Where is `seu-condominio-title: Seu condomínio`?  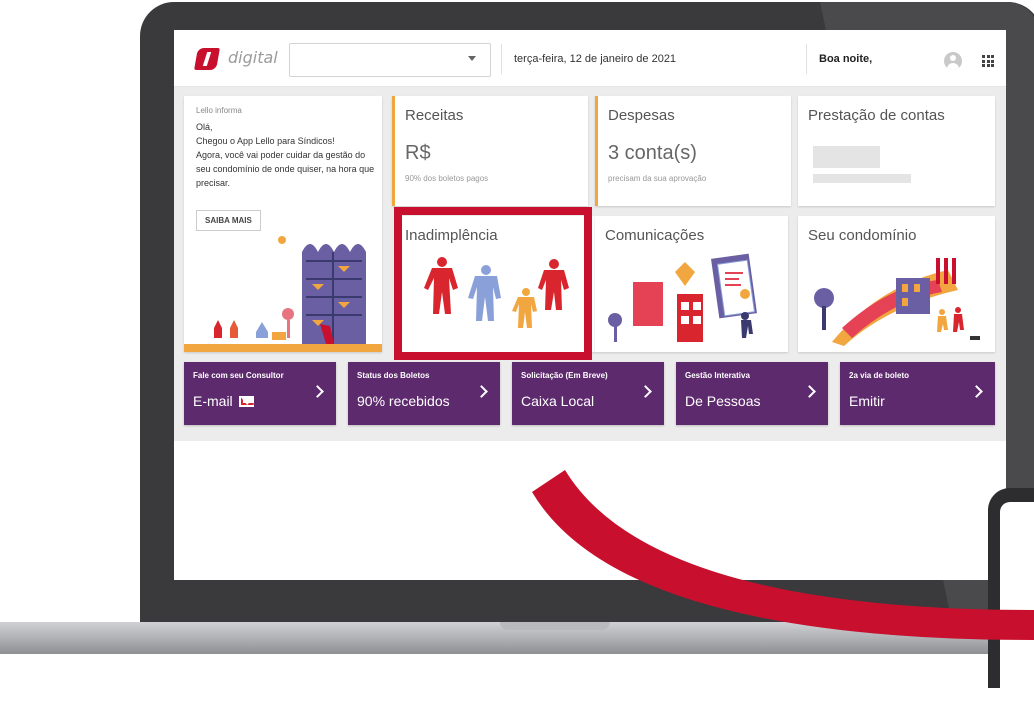 seu-condominio-title: Seu condomínio is located at coordinates (862, 235).